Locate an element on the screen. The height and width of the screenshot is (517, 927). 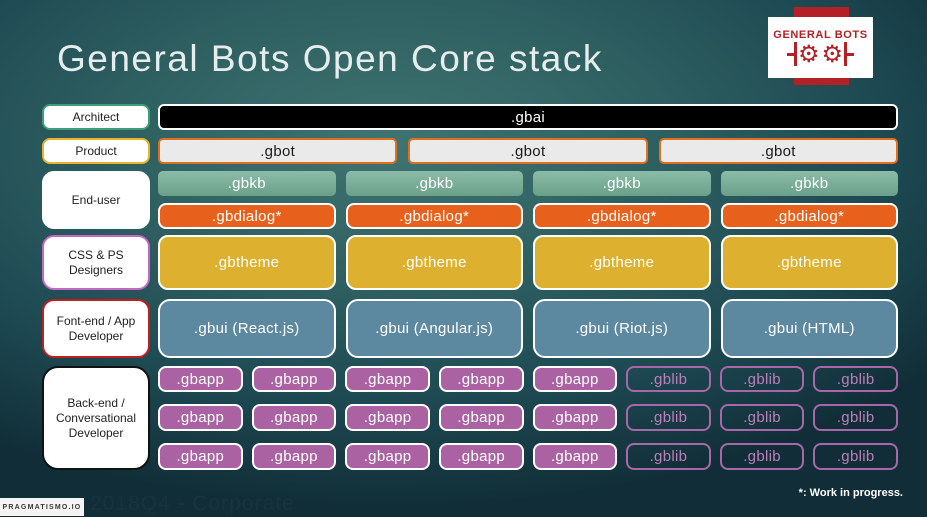
row-gbtheme: .gbtheme .gbtheme .gbtheme .gbtheme is located at coordinates (528, 262).